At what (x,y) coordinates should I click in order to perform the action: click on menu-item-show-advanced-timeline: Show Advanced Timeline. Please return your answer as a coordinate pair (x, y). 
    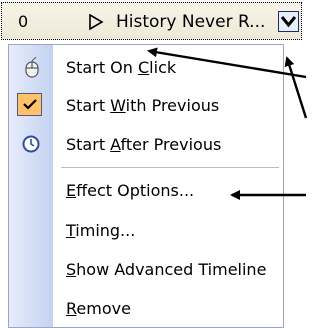
    Looking at the image, I should click on (146, 269).